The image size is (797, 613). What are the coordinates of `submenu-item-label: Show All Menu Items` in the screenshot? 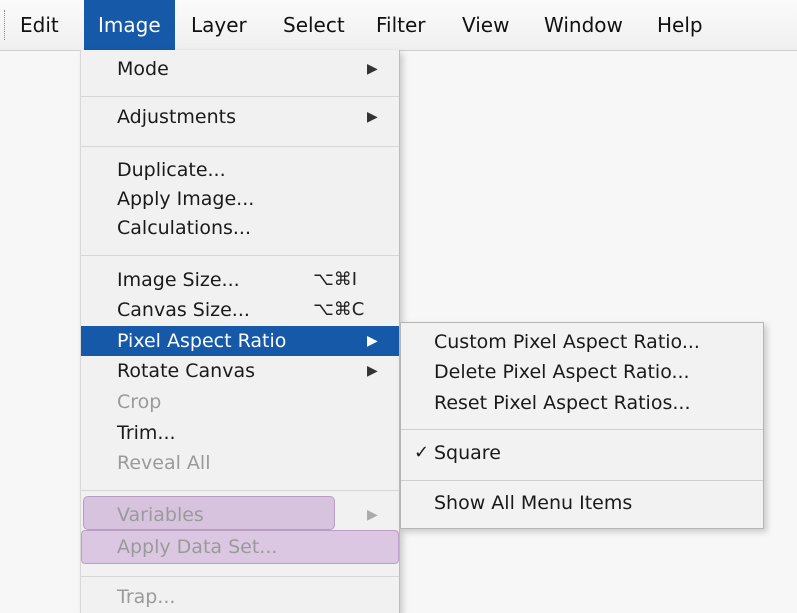 It's located at (533, 503).